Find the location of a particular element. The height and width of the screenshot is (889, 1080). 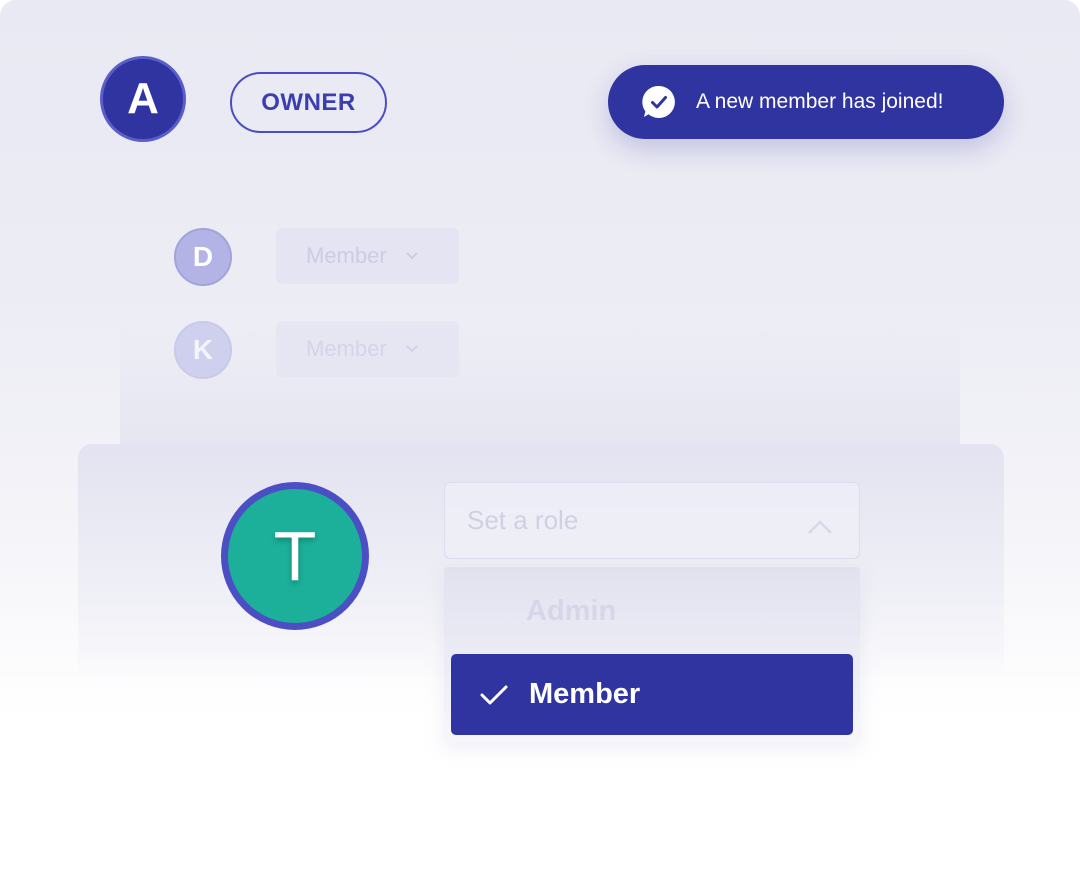

toast-message: A new member has joined! is located at coordinates (820, 101).